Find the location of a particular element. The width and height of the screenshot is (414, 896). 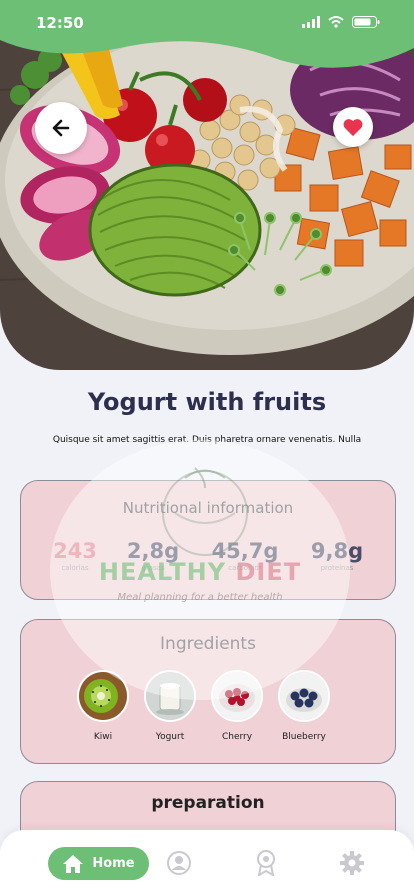

ingredient-label: Yogurt is located at coordinates (170, 737).